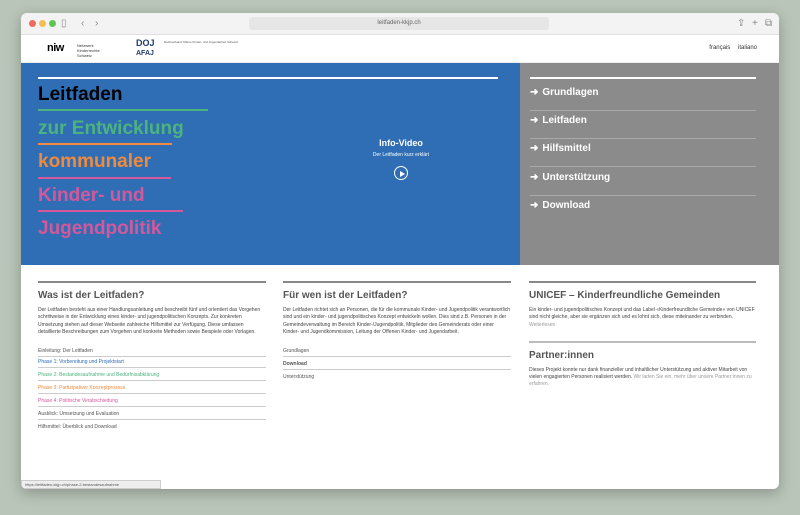 The image size is (800, 515). I want to click on phase-link-3: Phase 3: Partizipativer Konzeptprozess, so click(152, 389).